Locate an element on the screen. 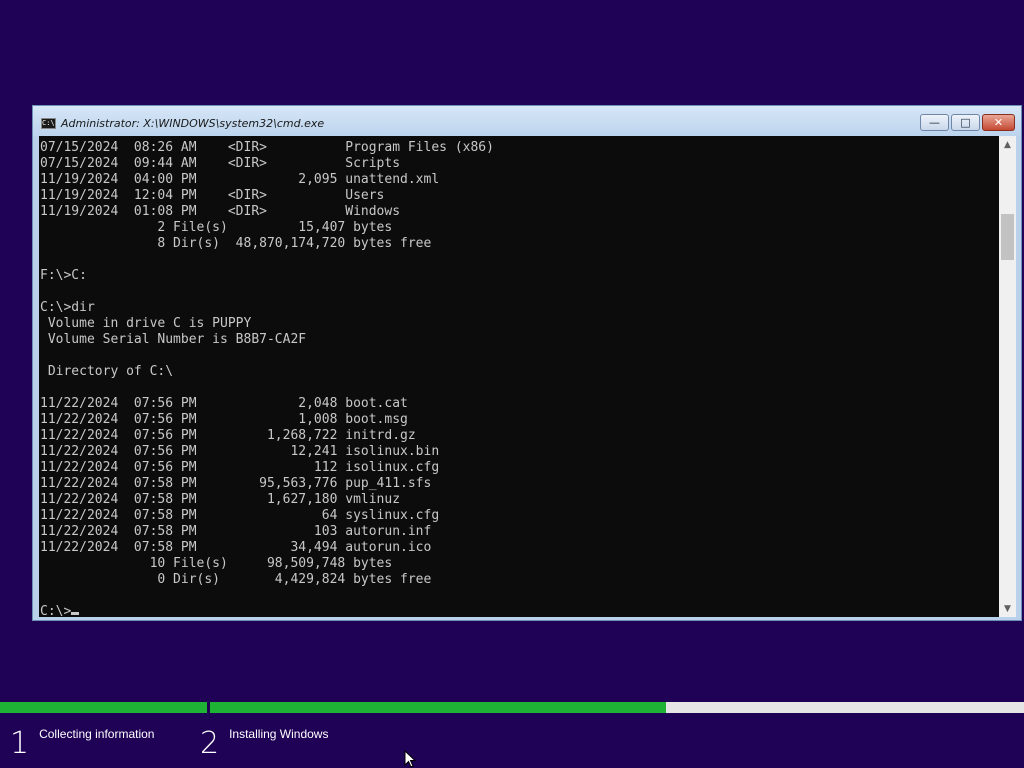 Image resolution: width=1024 pixels, height=768 pixels. step-1-label: Collecting information is located at coordinates (97, 734).